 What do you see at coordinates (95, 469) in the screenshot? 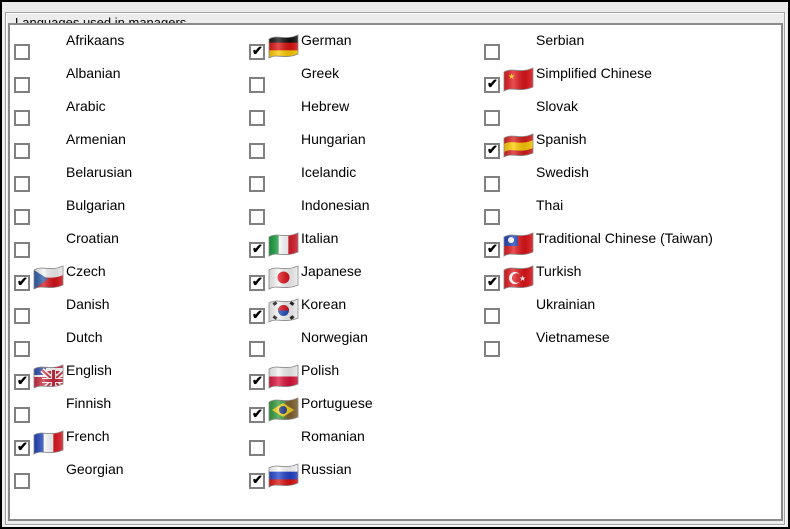
I see `language-label: Georgian` at bounding box center [95, 469].